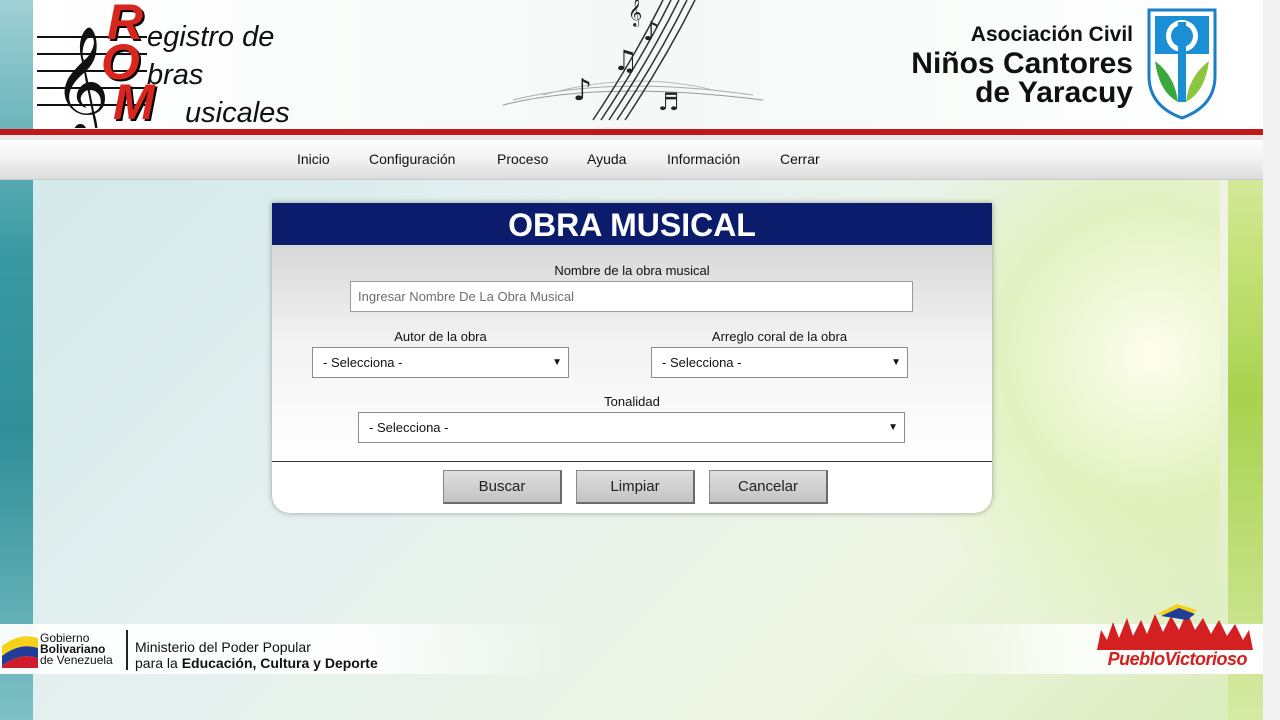 Image resolution: width=1280 pixels, height=720 pixels. What do you see at coordinates (1051, 34) in the screenshot?
I see `assoc-line-1: Asociación Civil` at bounding box center [1051, 34].